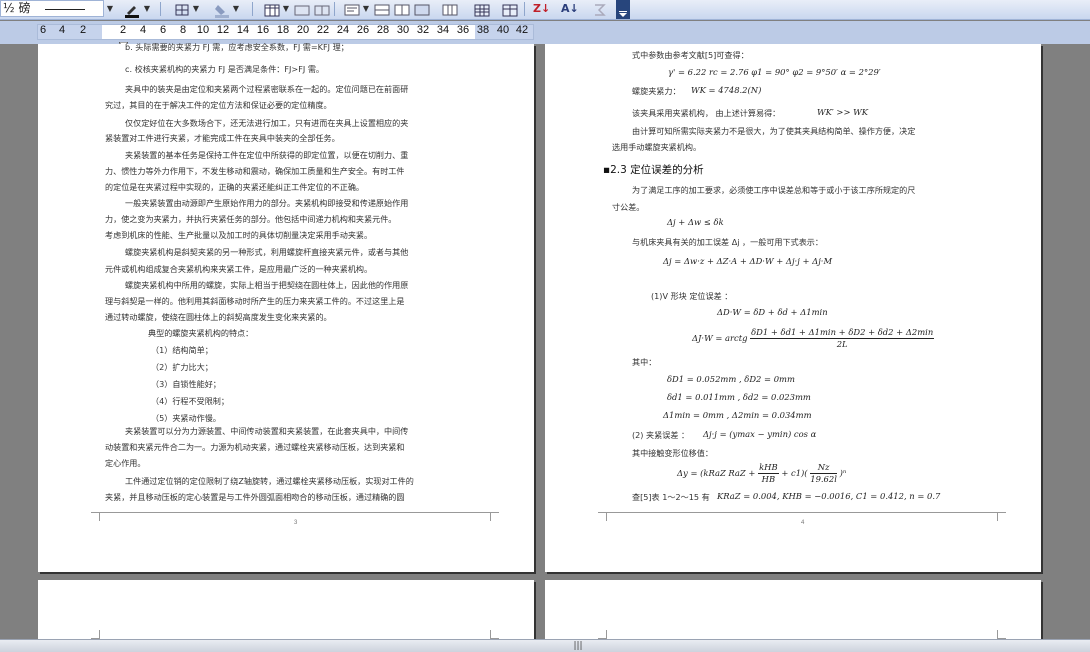 This screenshot has width=1090, height=652. What do you see at coordinates (383, 30) in the screenshot?
I see `ruler-number: 28` at bounding box center [383, 30].